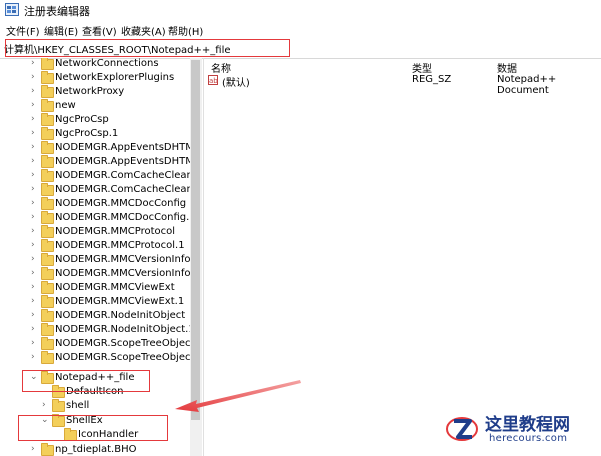 The width and height of the screenshot is (601, 456). I want to click on watermark: 这里教程网 herecours.com, so click(520, 430).